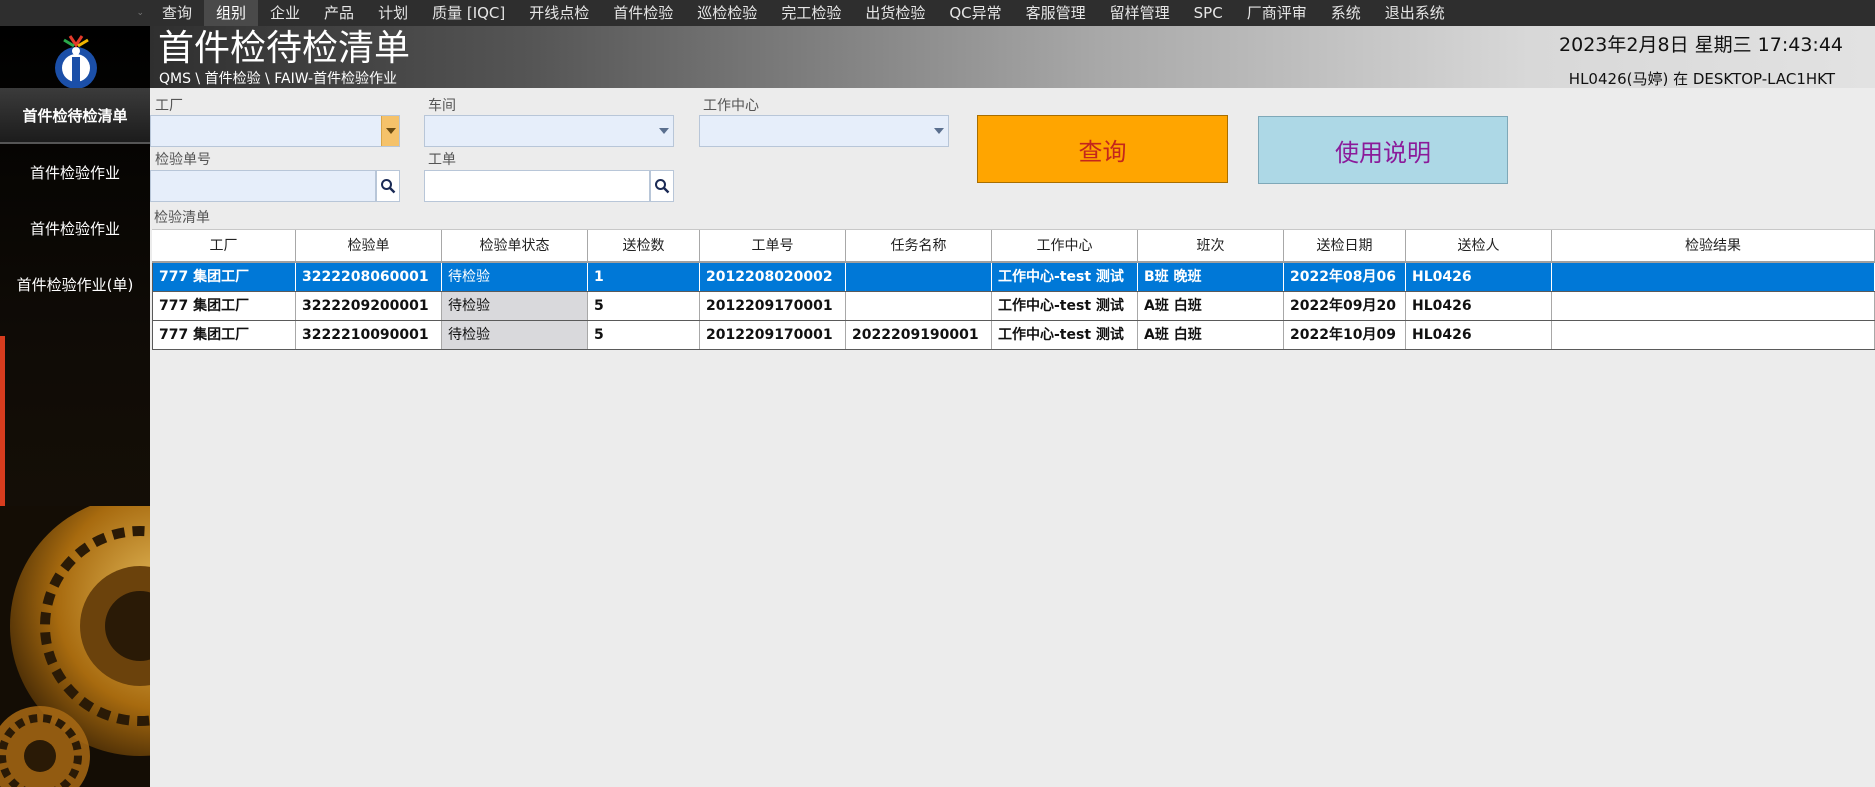  What do you see at coordinates (75, 13) in the screenshot?
I see `menu-overflow-icon: ⌄` at bounding box center [75, 13].